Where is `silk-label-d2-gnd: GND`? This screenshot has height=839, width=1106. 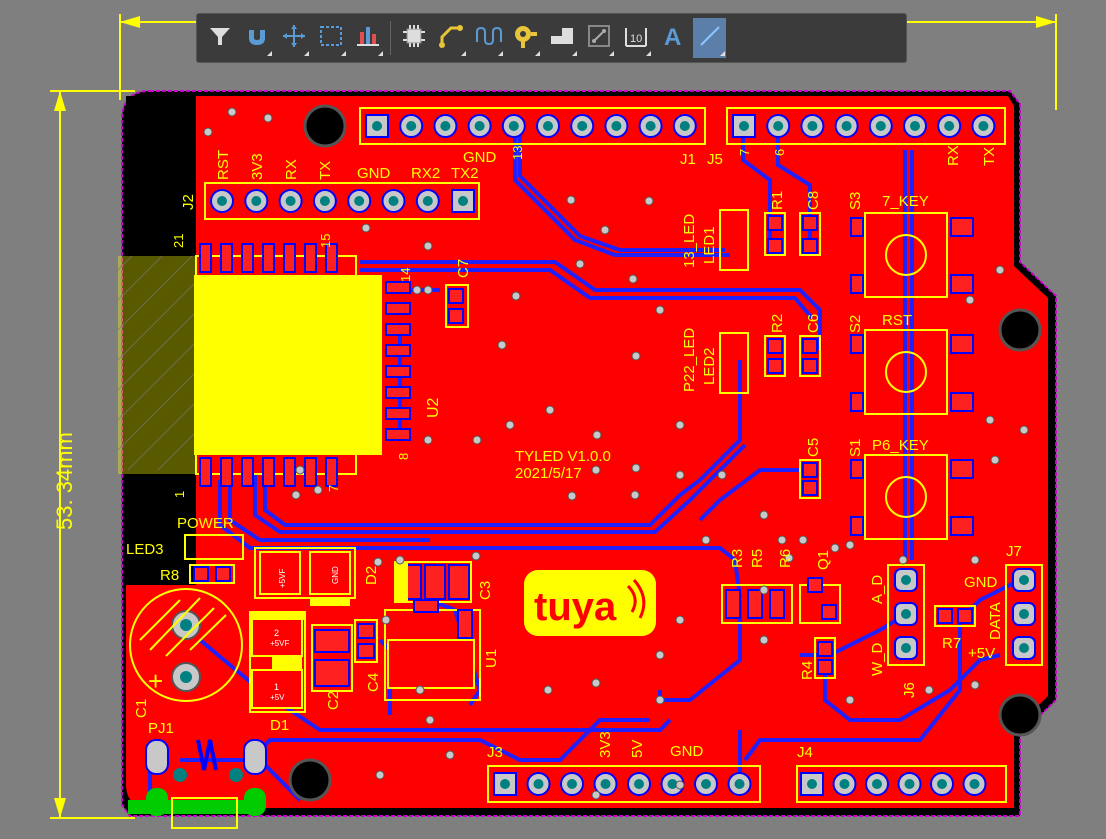
silk-label-d2-gnd: GND is located at coordinates (335, 575).